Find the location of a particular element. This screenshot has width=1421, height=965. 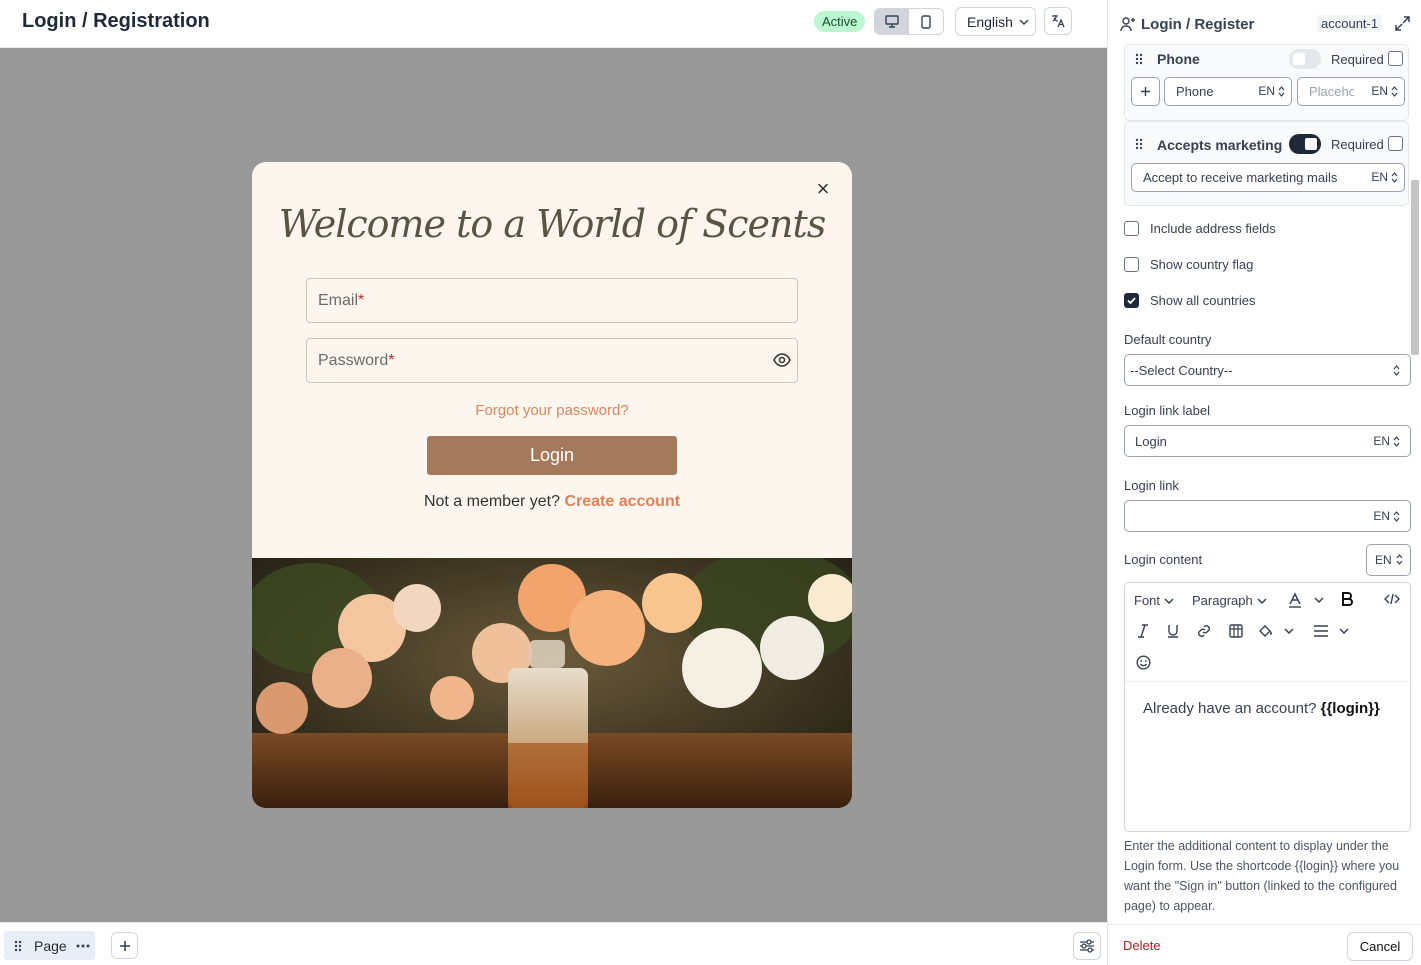

email-placeholder: Email is located at coordinates (338, 300).